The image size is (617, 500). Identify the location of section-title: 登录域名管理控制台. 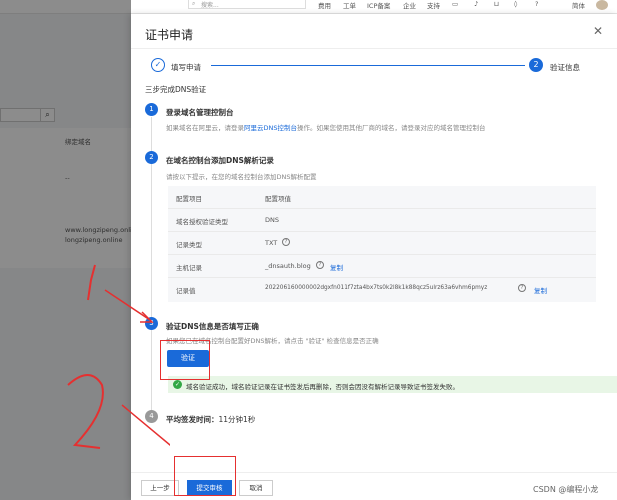
(200, 112).